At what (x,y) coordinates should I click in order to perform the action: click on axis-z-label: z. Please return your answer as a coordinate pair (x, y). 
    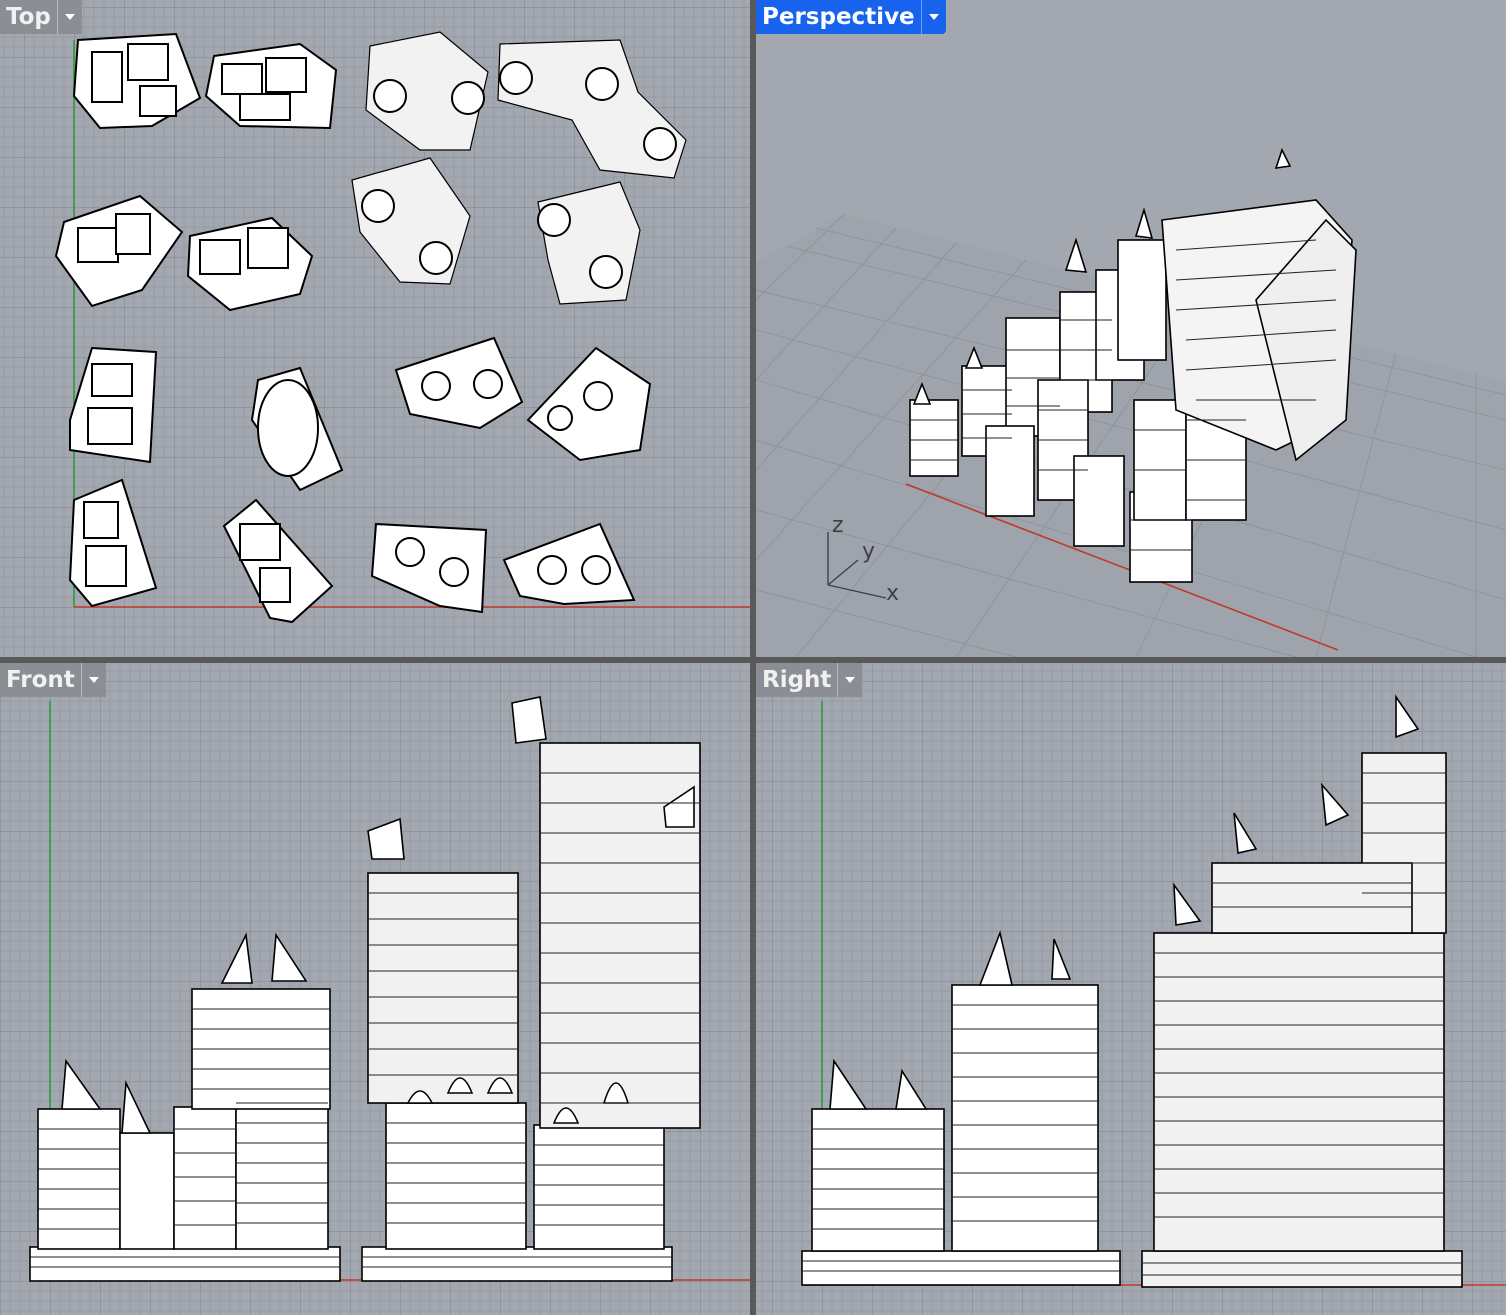
    Looking at the image, I should click on (838, 525).